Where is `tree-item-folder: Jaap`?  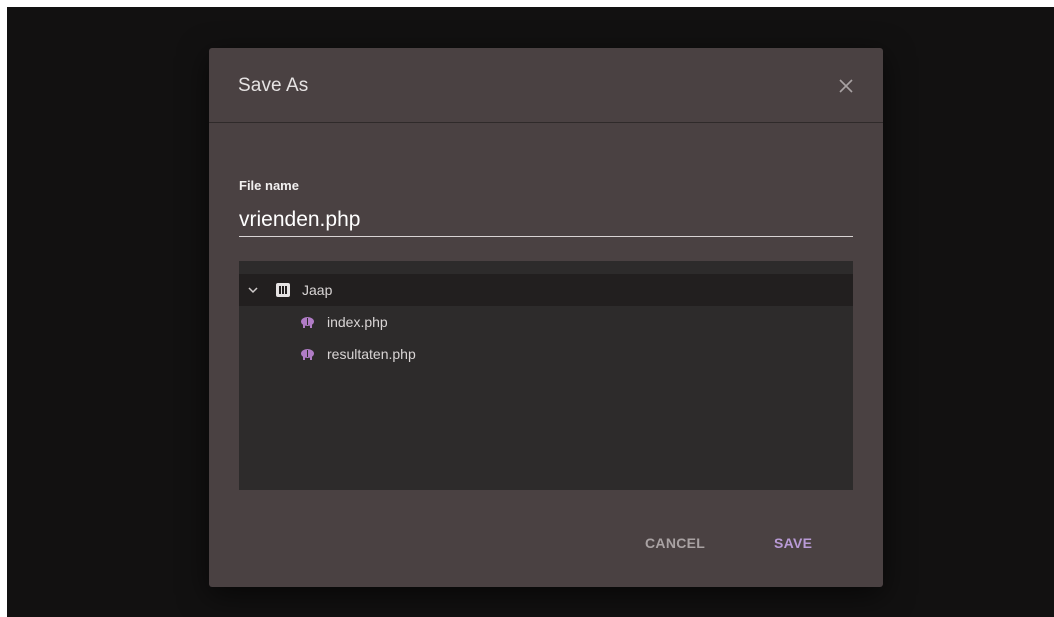 tree-item-folder: Jaap is located at coordinates (546, 290).